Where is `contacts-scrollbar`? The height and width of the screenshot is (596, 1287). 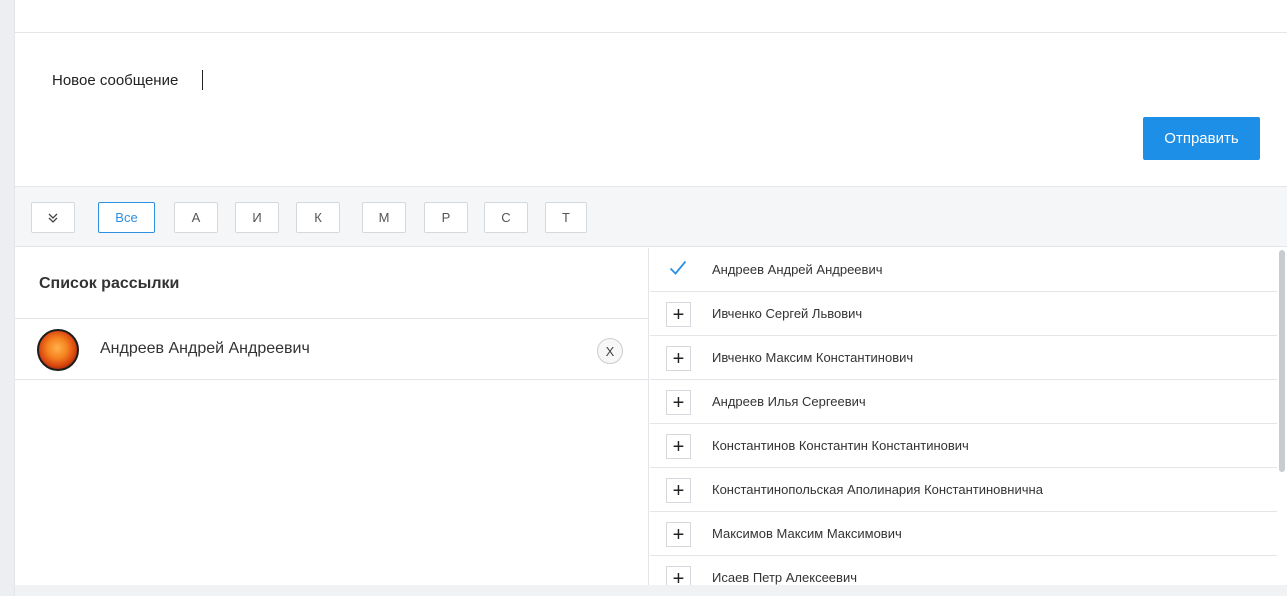 contacts-scrollbar is located at coordinates (1282, 416).